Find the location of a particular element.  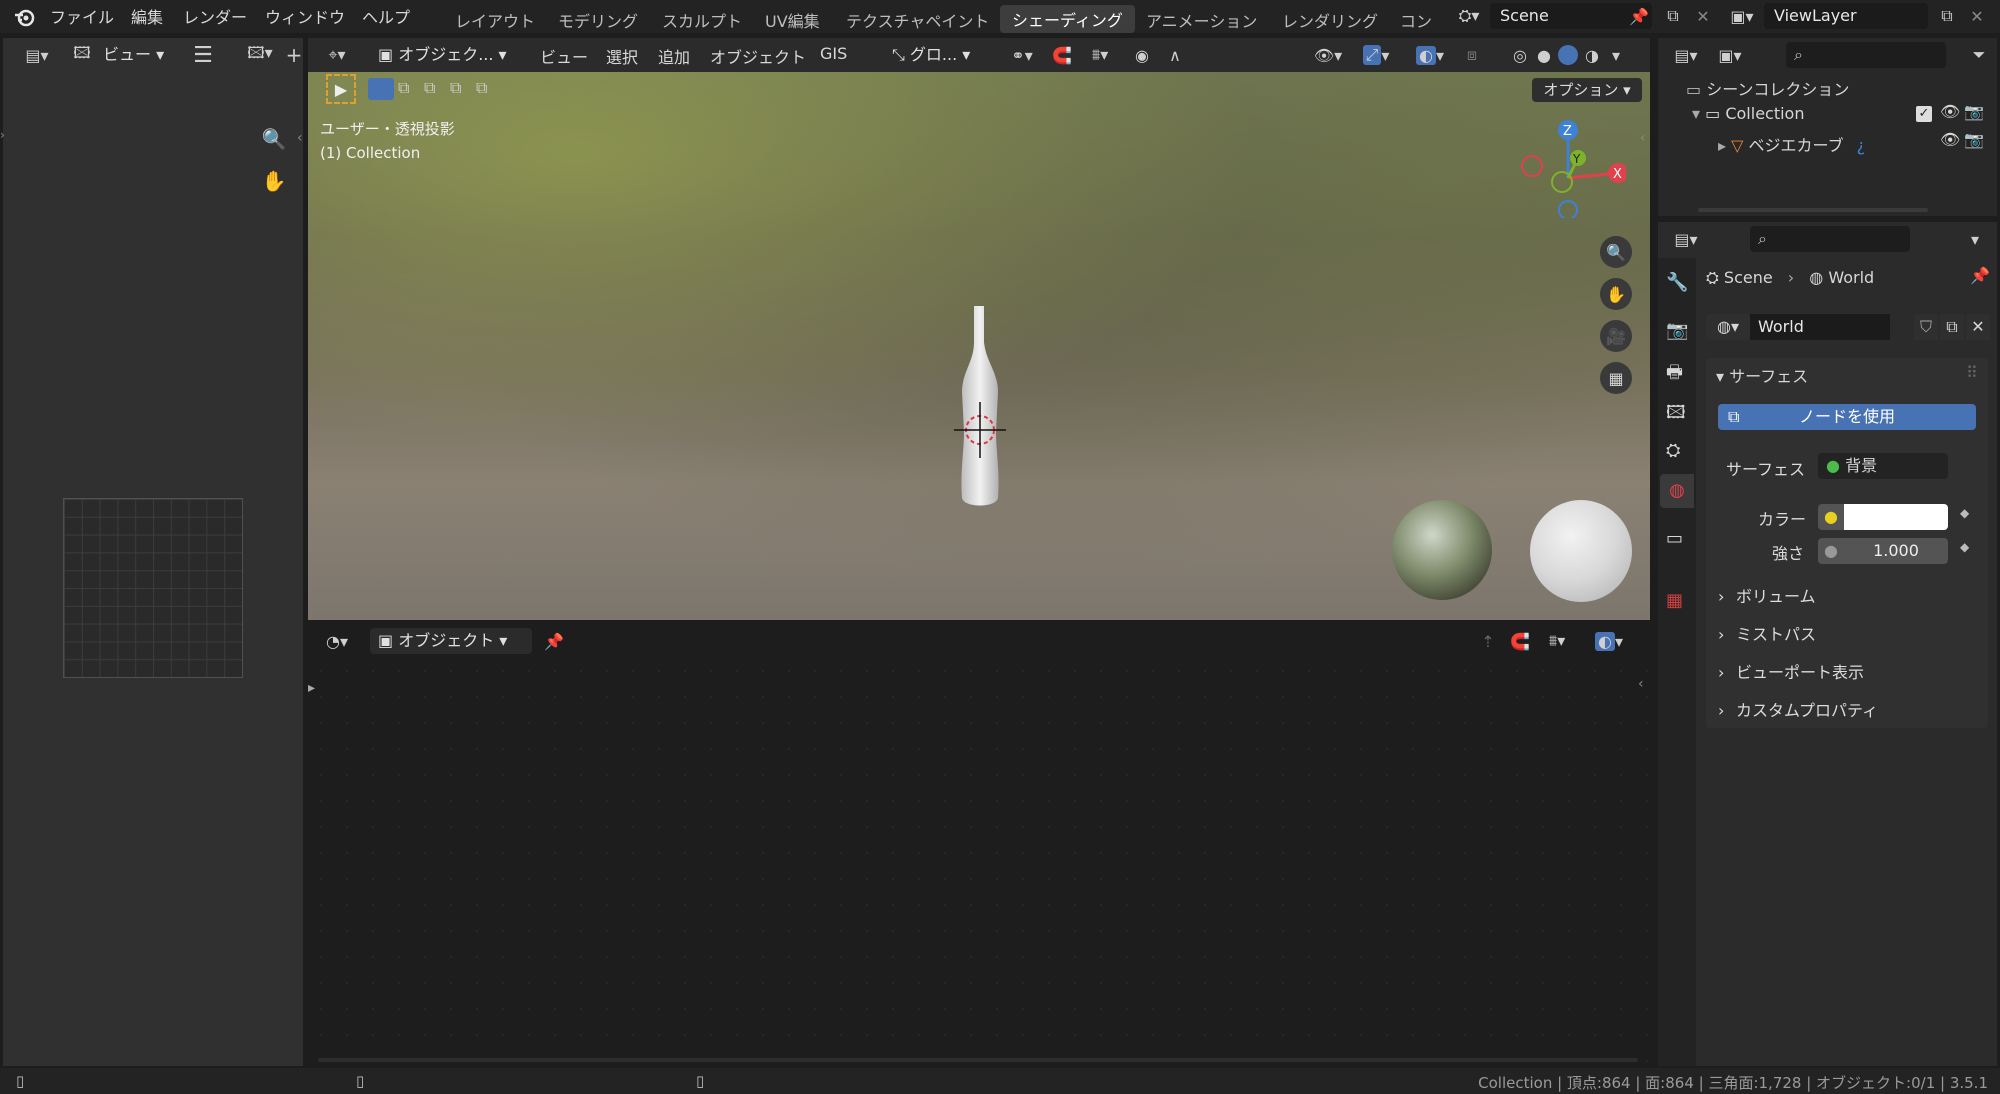

color-keyframe-icon: ◆ is located at coordinates (1964, 513).